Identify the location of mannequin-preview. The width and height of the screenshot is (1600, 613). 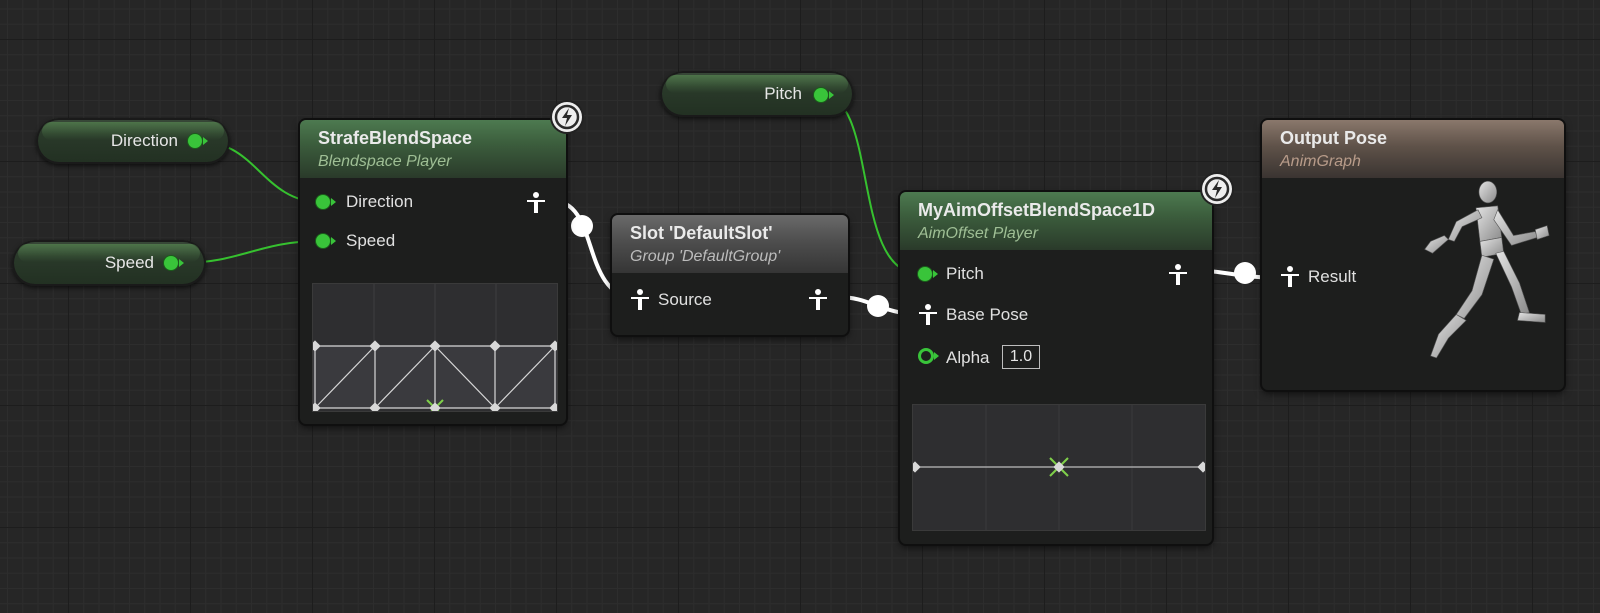
(1487, 269).